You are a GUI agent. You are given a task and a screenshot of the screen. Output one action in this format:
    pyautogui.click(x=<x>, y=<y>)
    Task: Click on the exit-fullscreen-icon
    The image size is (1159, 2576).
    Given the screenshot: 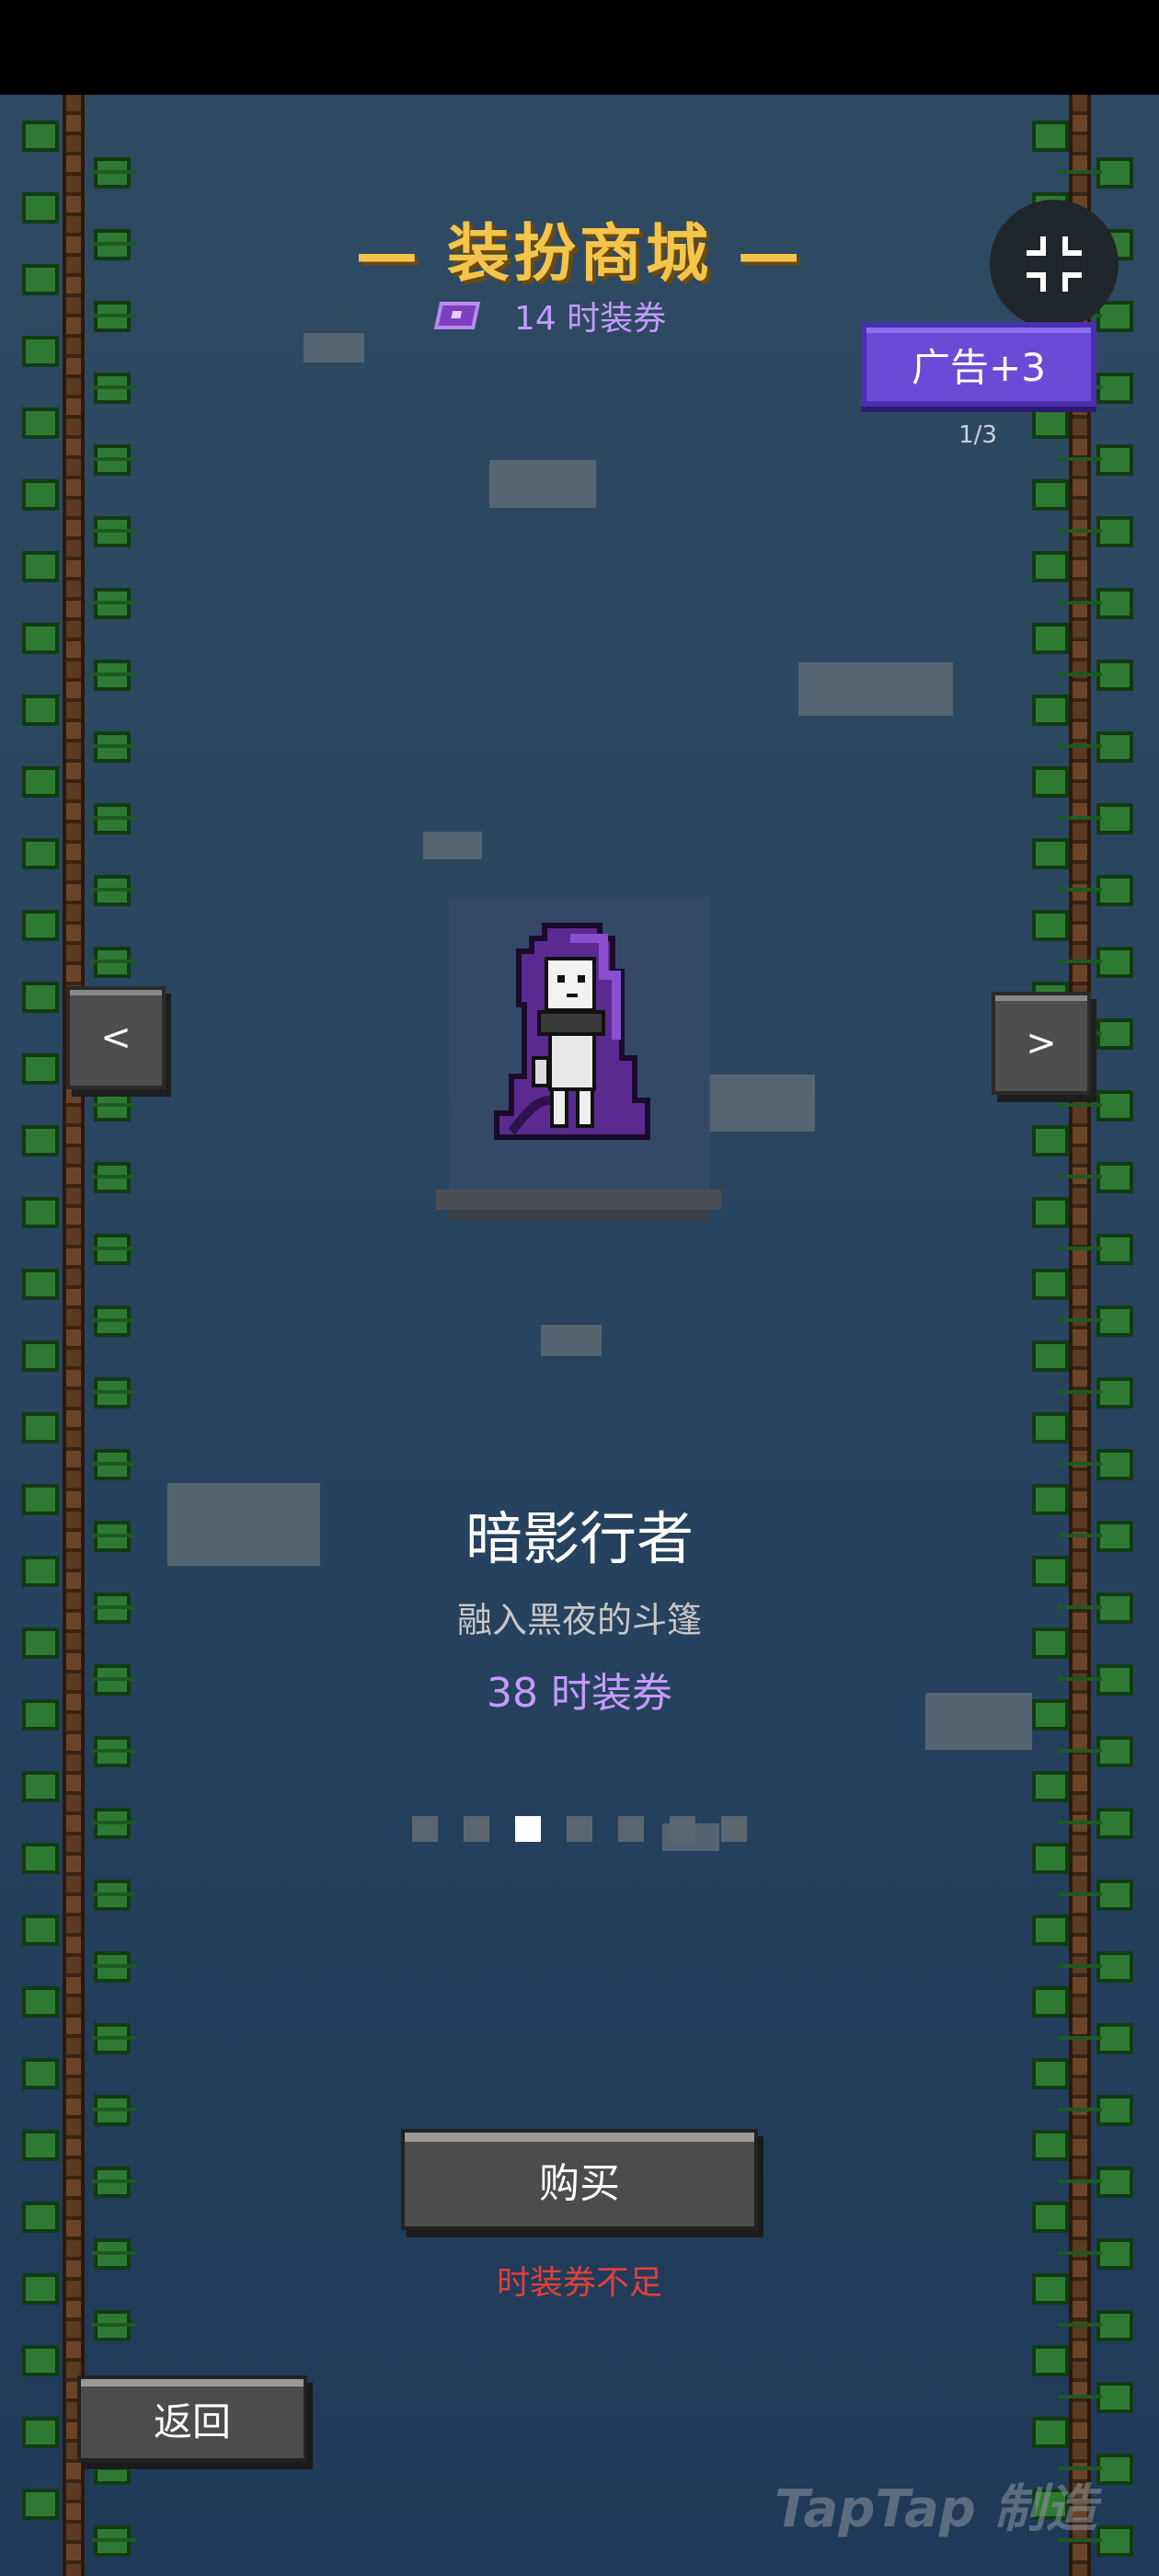 What is the action you would take?
    pyautogui.click(x=1054, y=264)
    